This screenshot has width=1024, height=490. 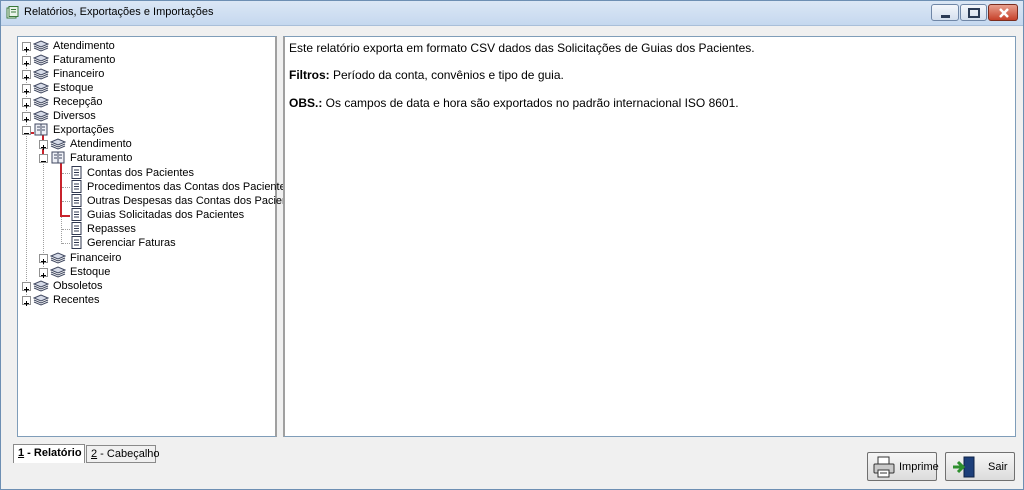 What do you see at coordinates (945, 16) in the screenshot?
I see `minimize-icon` at bounding box center [945, 16].